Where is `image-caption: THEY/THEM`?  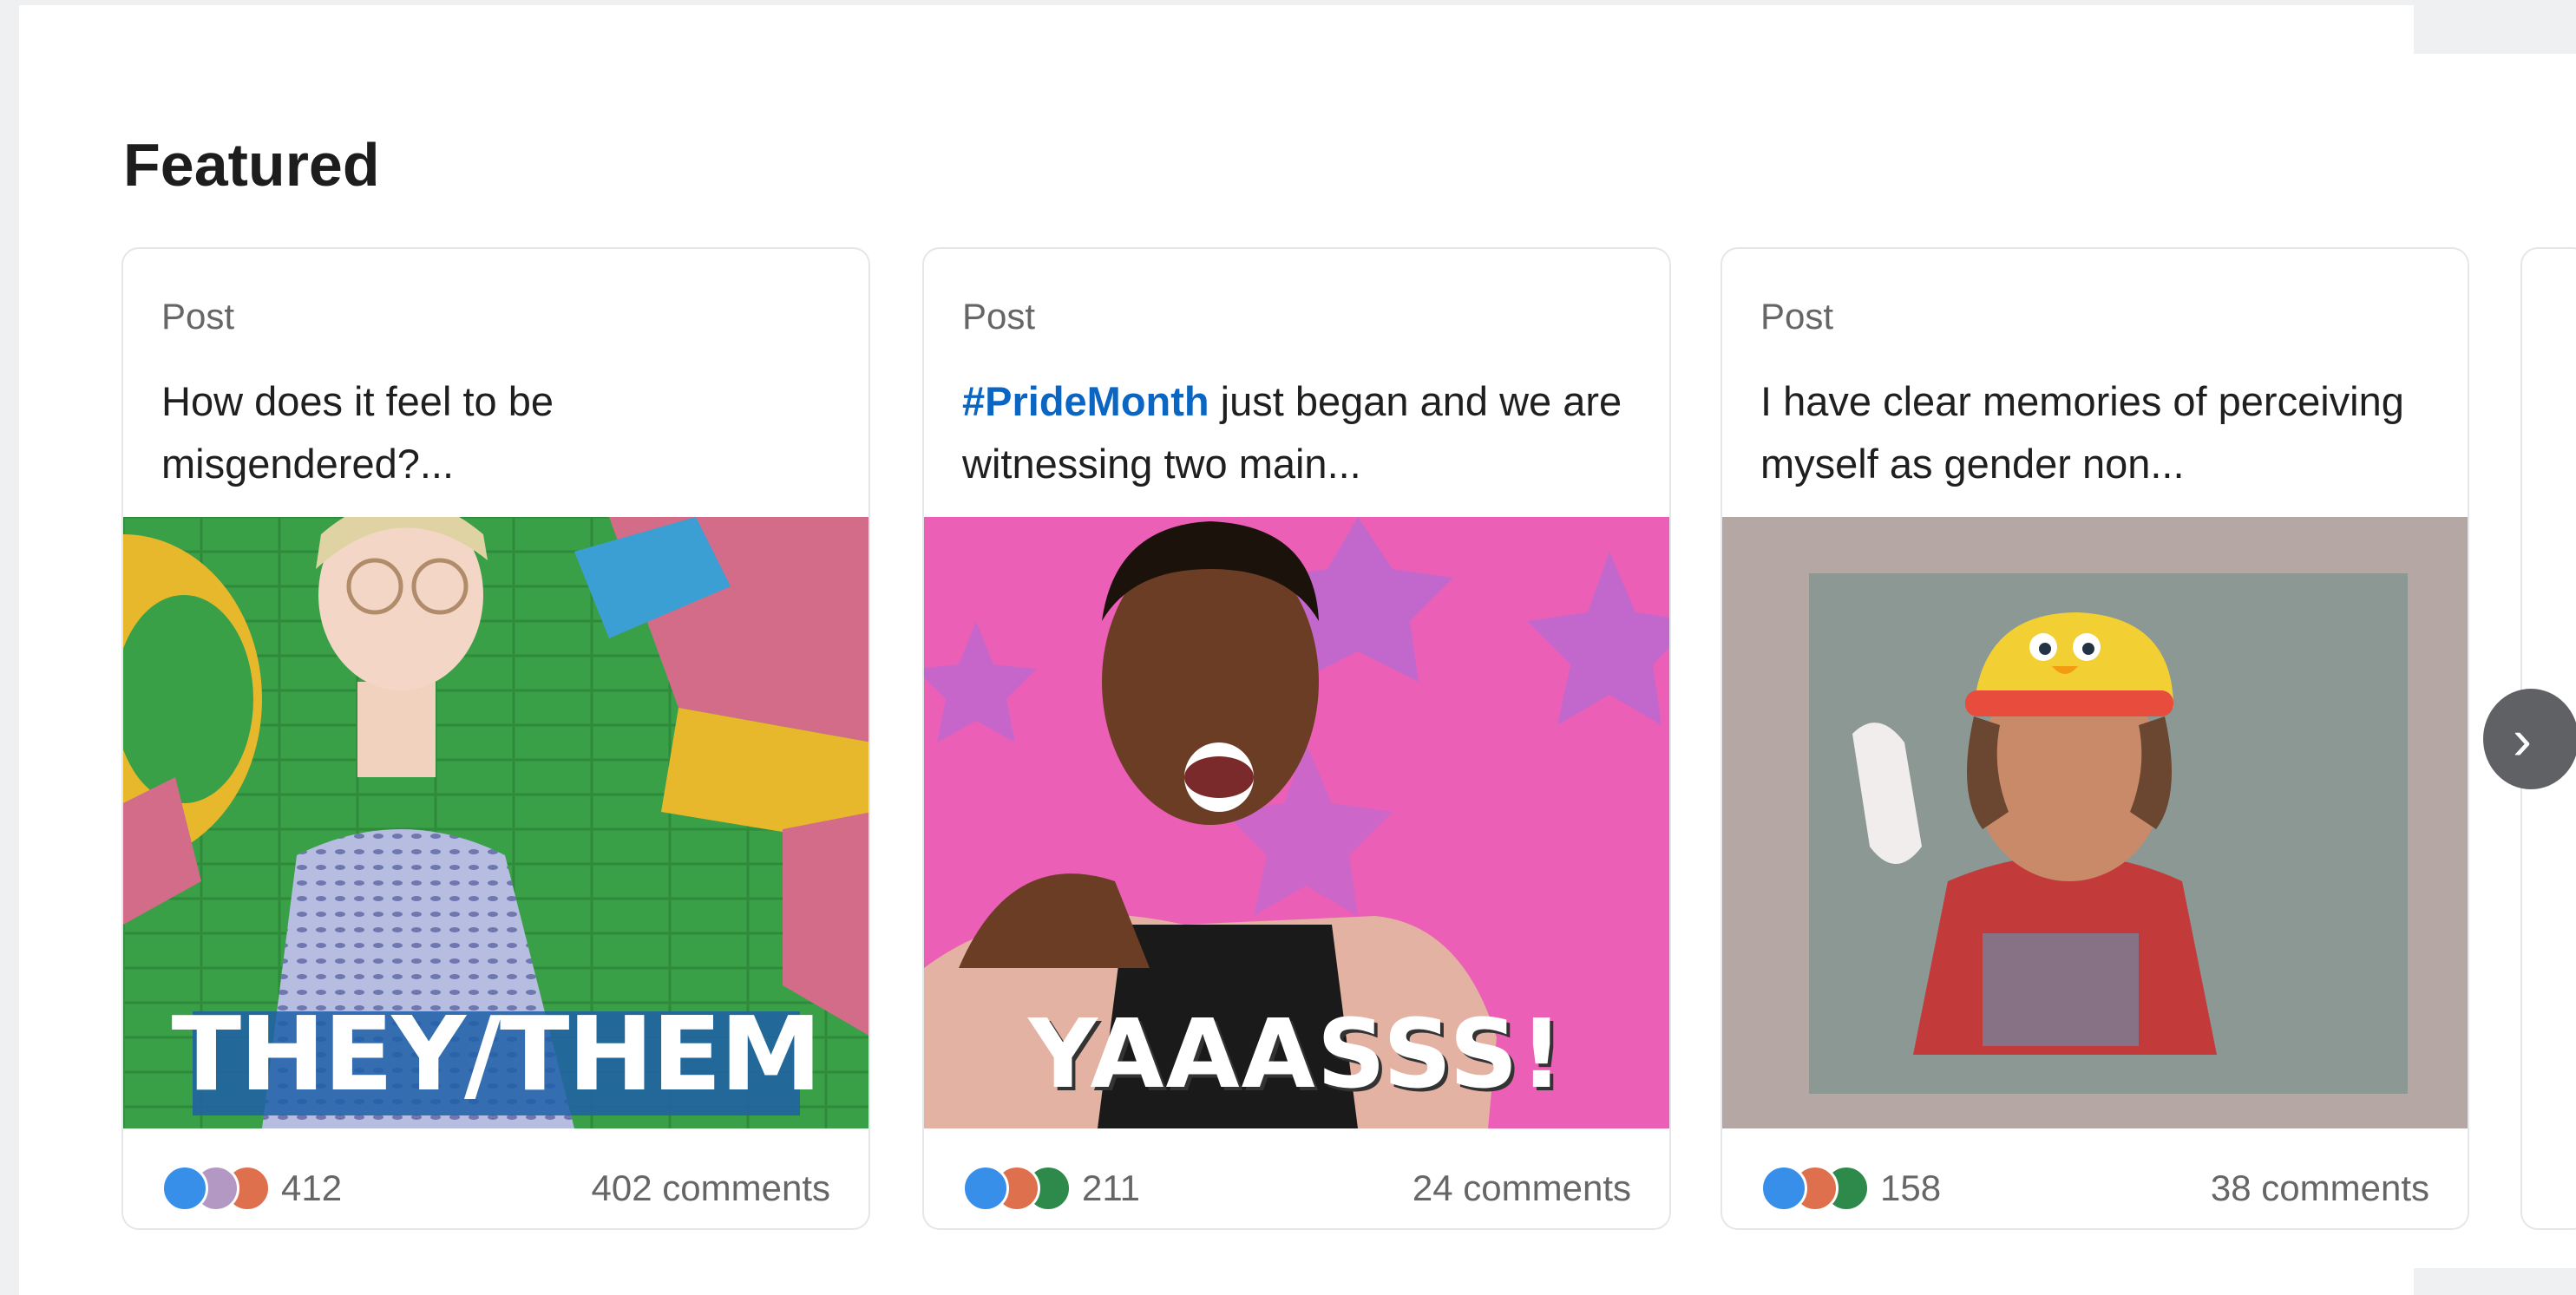 image-caption: THEY/THEM is located at coordinates (497, 1054).